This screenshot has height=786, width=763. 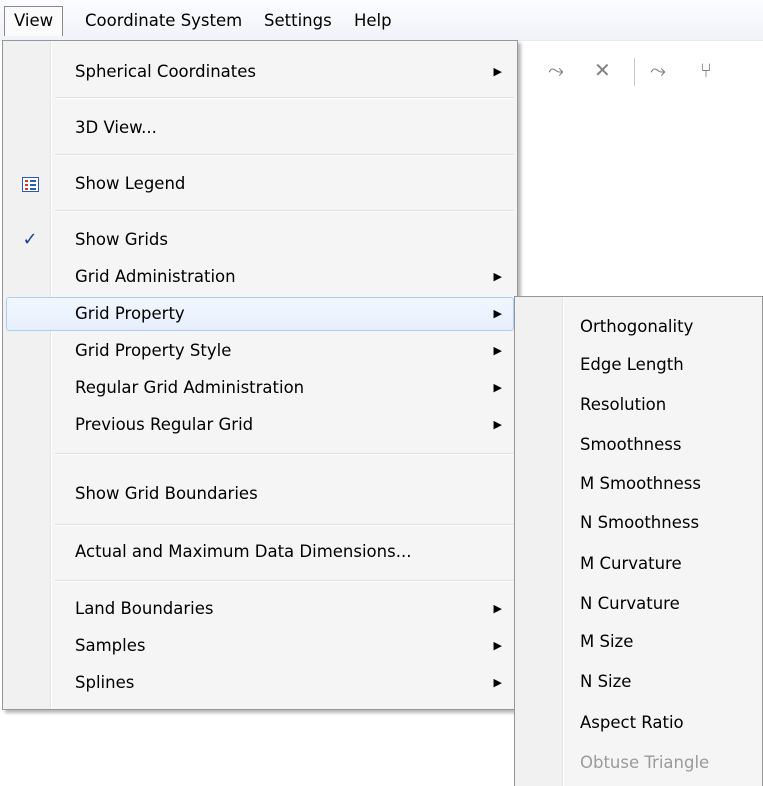 What do you see at coordinates (165, 71) in the screenshot?
I see `menu-item-label: Spherical Coordinates` at bounding box center [165, 71].